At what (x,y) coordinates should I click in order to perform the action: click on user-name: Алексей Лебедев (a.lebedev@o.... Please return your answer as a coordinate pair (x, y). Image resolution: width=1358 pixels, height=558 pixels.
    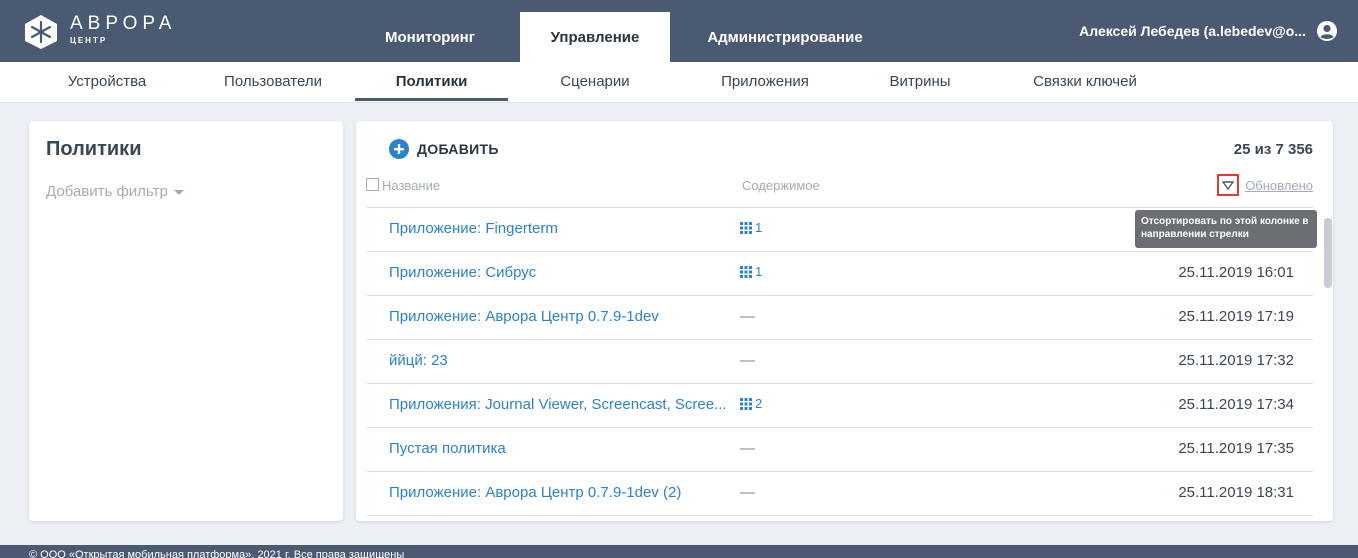
    Looking at the image, I should click on (1192, 31).